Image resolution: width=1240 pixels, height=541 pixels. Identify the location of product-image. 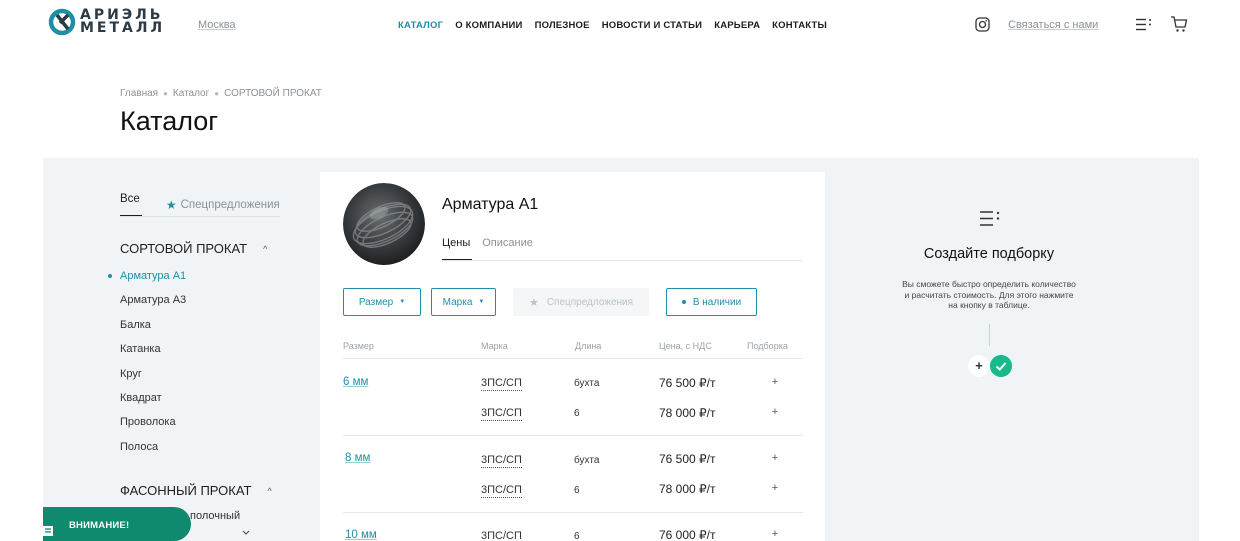
(384, 224).